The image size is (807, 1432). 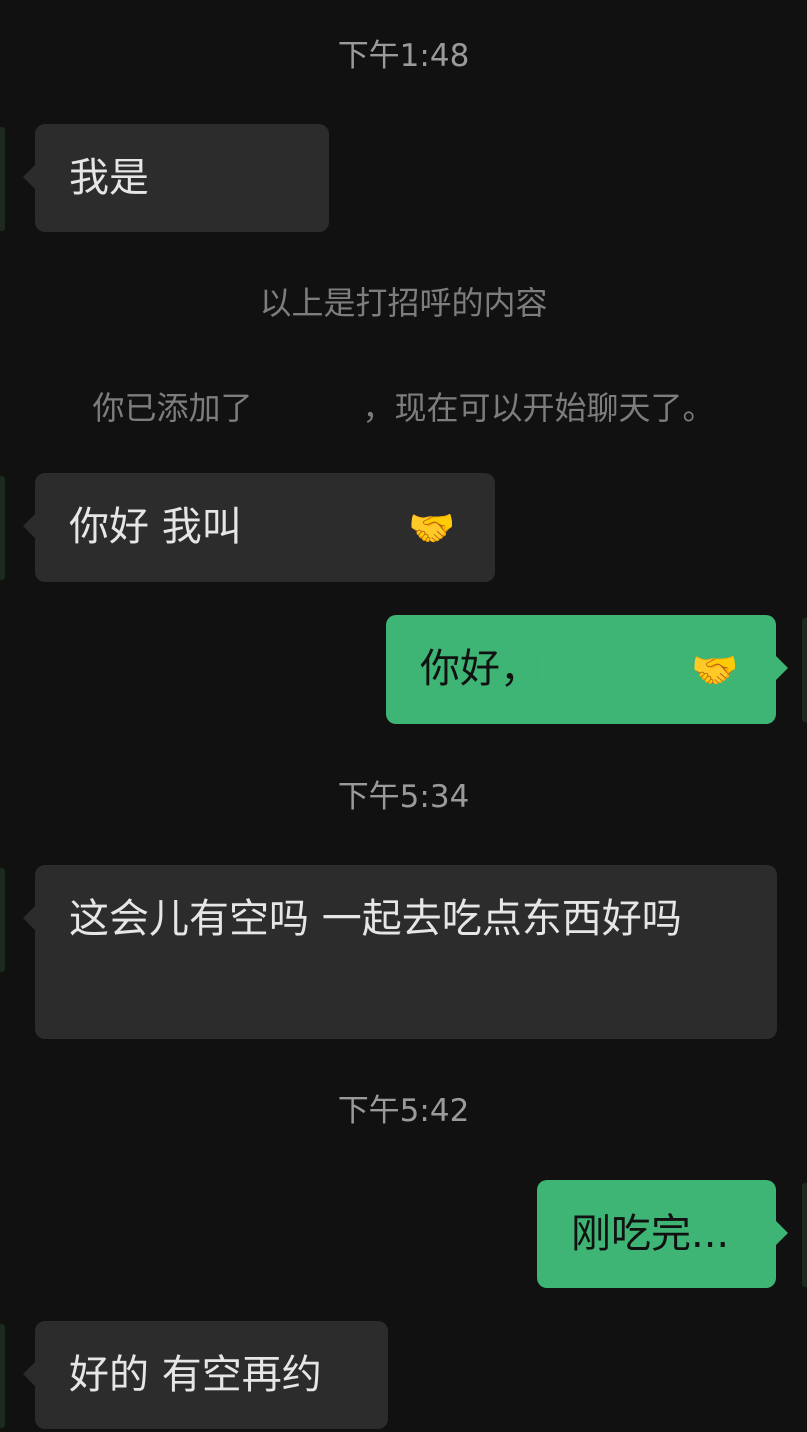 I want to click on message-bubble-incoming: 好的 有空再约, so click(x=205, y=1375).